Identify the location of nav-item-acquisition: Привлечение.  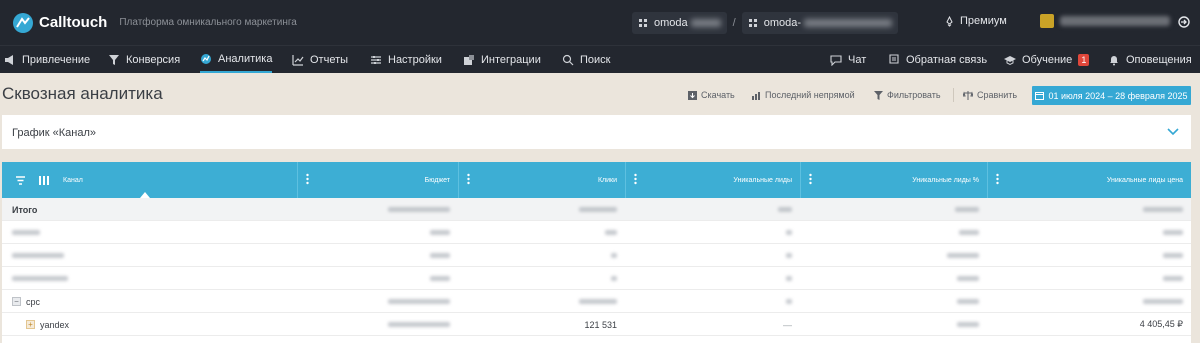
(47, 59).